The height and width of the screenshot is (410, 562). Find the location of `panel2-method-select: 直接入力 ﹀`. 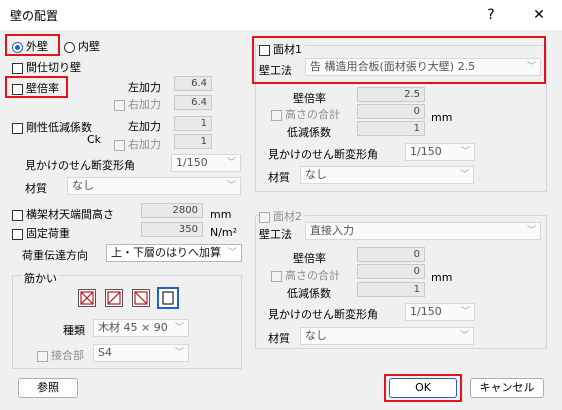

panel2-method-select: 直接入力 ﹀ is located at coordinates (423, 231).